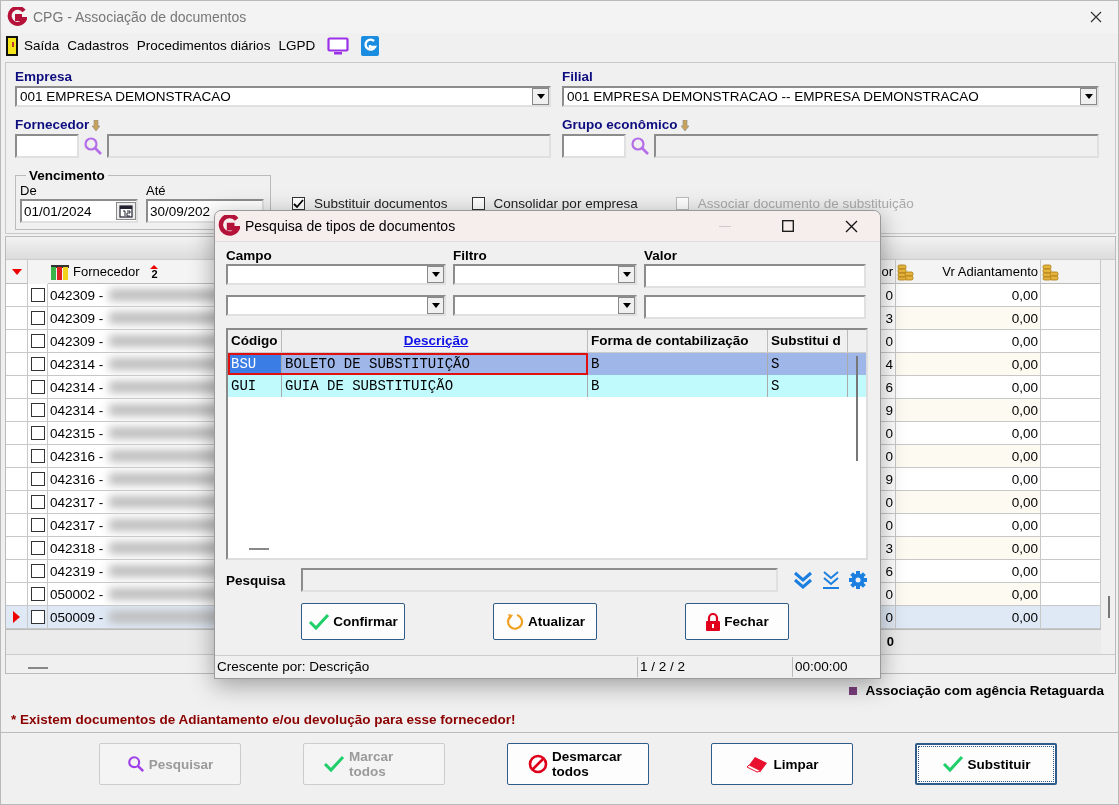 This screenshot has width=1119, height=805. What do you see at coordinates (788, 226) in the screenshot?
I see `maximize-icon` at bounding box center [788, 226].